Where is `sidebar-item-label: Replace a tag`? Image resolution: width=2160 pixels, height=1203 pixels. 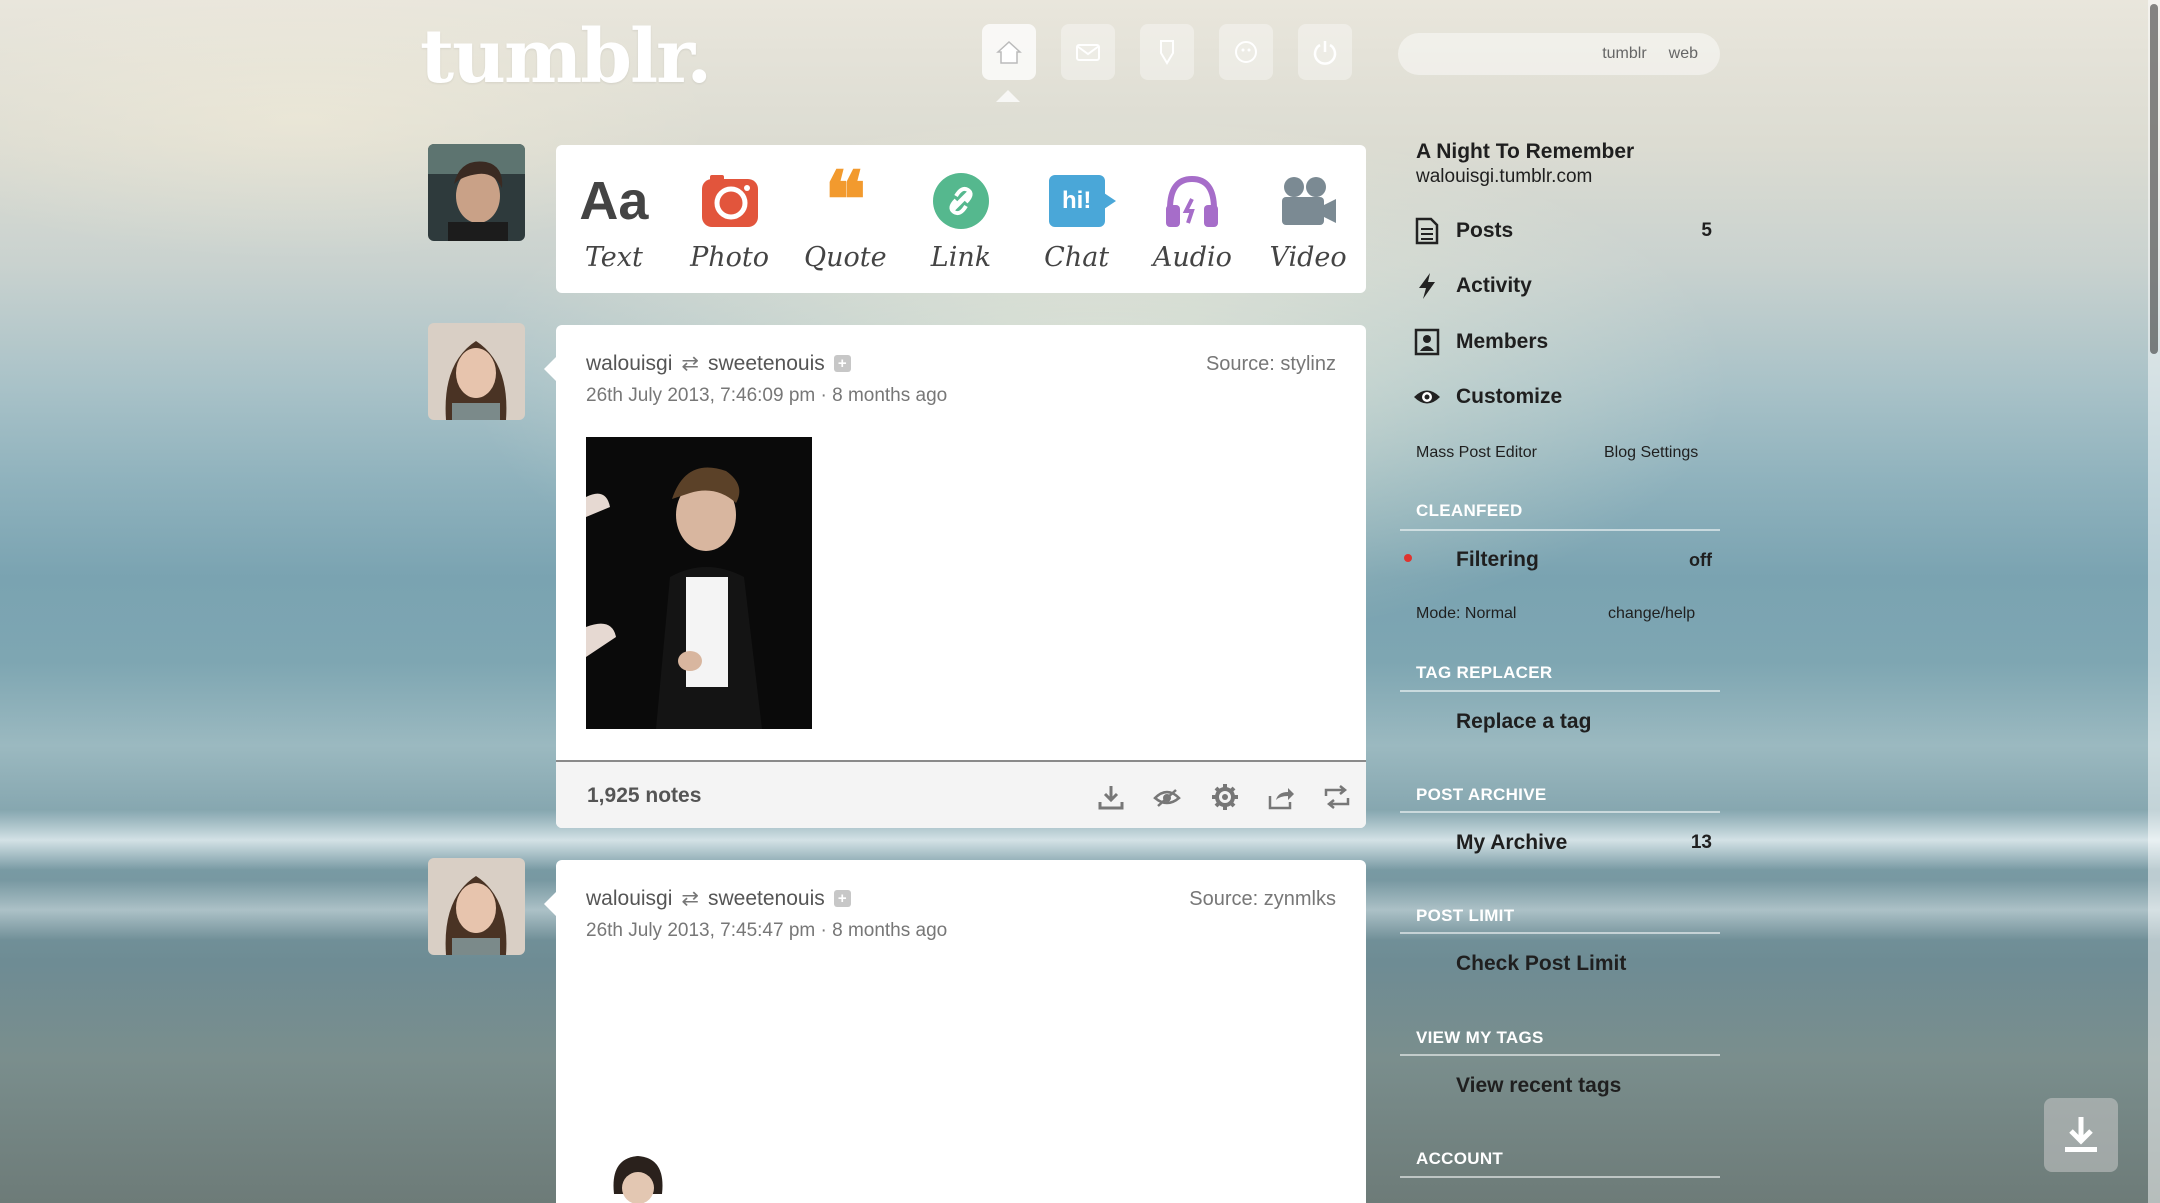 sidebar-item-label: Replace a tag is located at coordinates (1524, 721).